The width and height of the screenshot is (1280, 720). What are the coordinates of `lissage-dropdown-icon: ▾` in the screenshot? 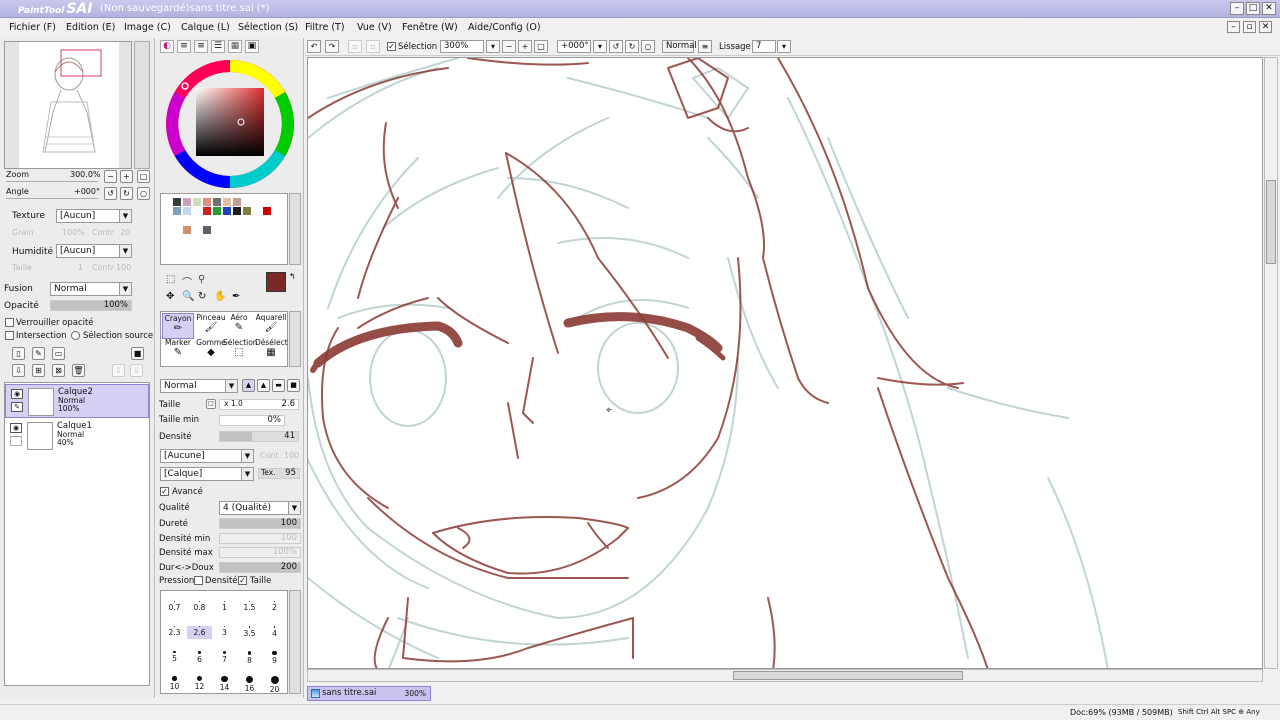 It's located at (784, 46).